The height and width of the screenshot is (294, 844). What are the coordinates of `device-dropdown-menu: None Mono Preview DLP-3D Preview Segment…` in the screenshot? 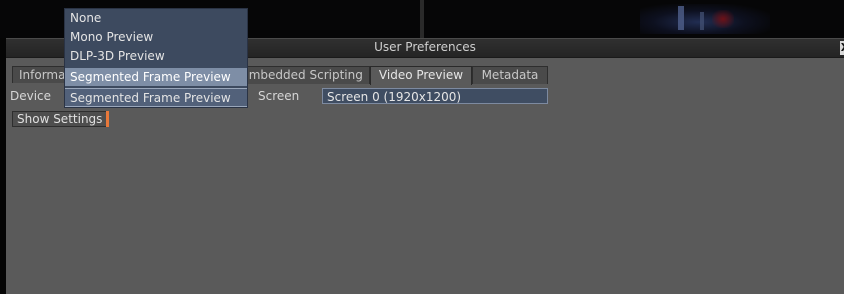 It's located at (156, 58).